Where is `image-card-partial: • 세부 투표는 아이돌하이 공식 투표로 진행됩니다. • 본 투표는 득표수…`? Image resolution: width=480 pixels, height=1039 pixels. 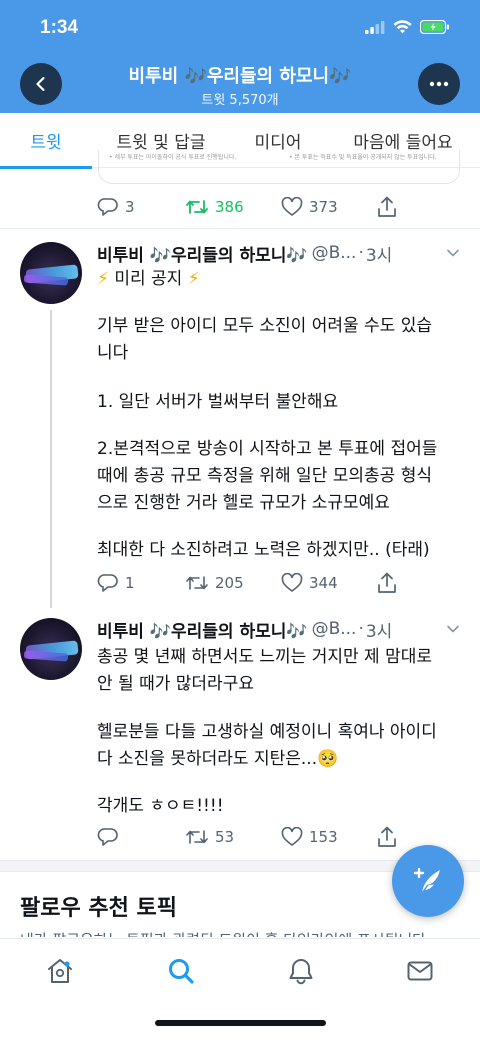 image-card-partial: • 세부 투표는 아이돌하이 공식 투표로 진행됩니다. • 본 투표는 득표수… is located at coordinates (279, 167).